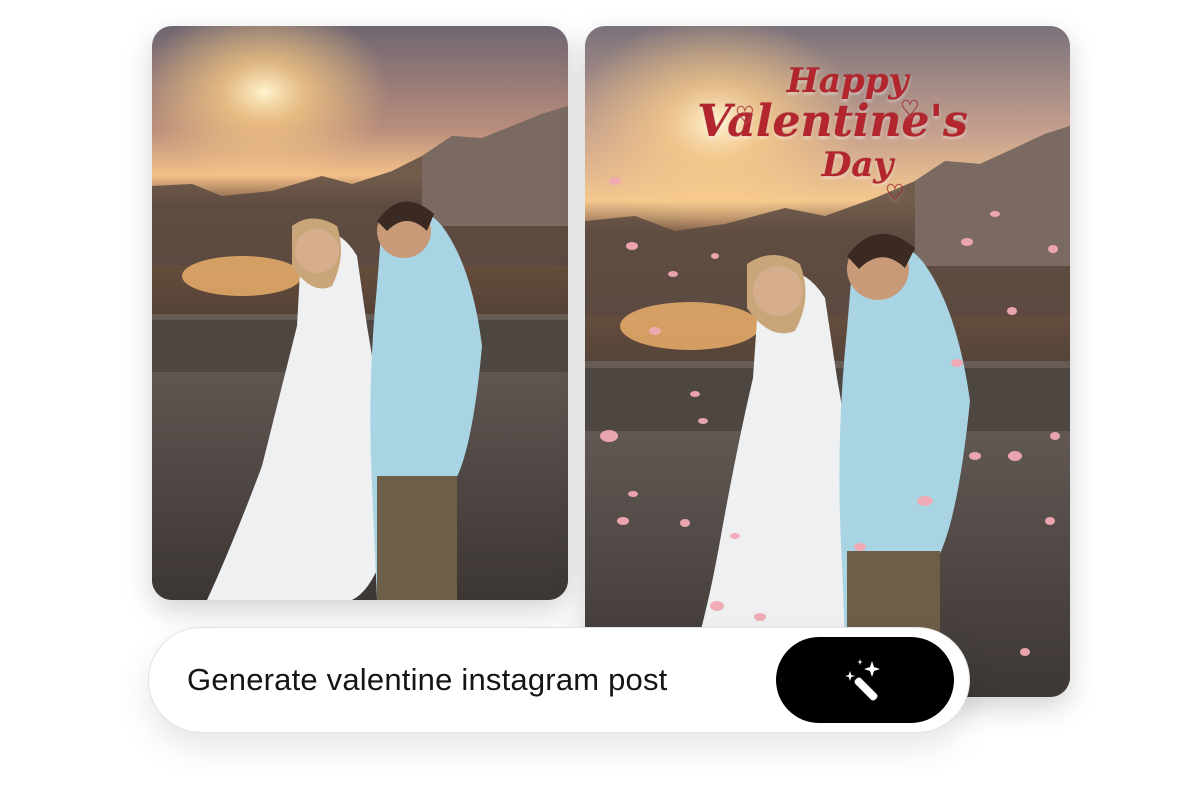 This screenshot has height=800, width=1200. Describe the element at coordinates (862, 680) in the screenshot. I see `magic-wand-sparkle-icon` at that location.